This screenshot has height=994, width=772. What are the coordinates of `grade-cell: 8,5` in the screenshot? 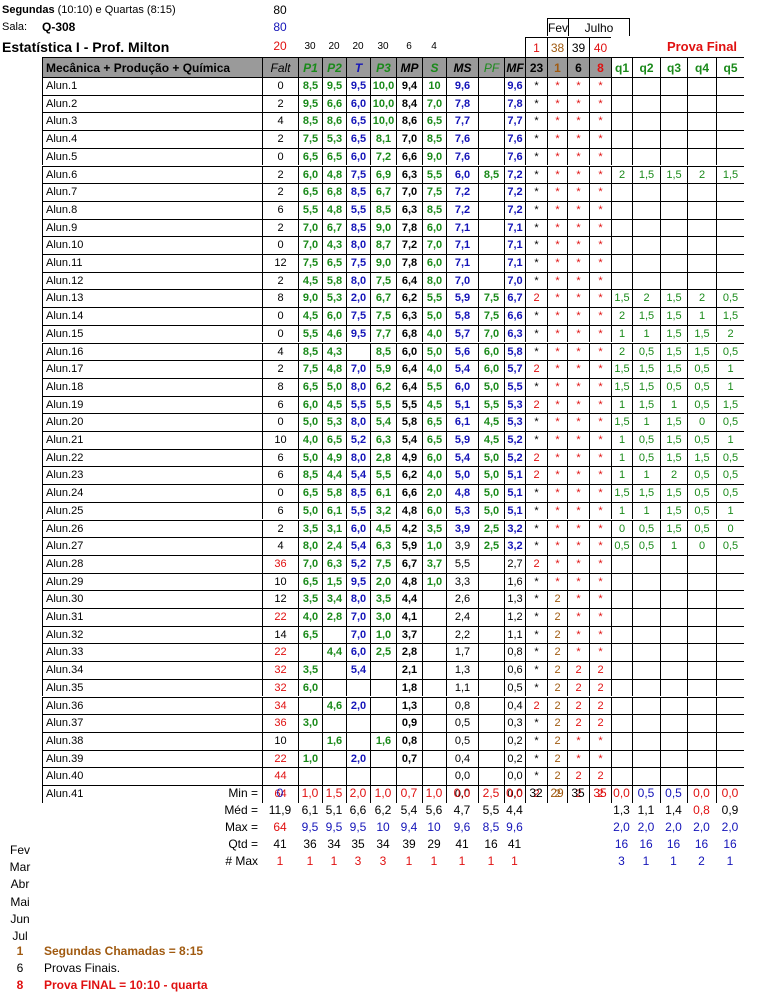 It's located at (434, 139).